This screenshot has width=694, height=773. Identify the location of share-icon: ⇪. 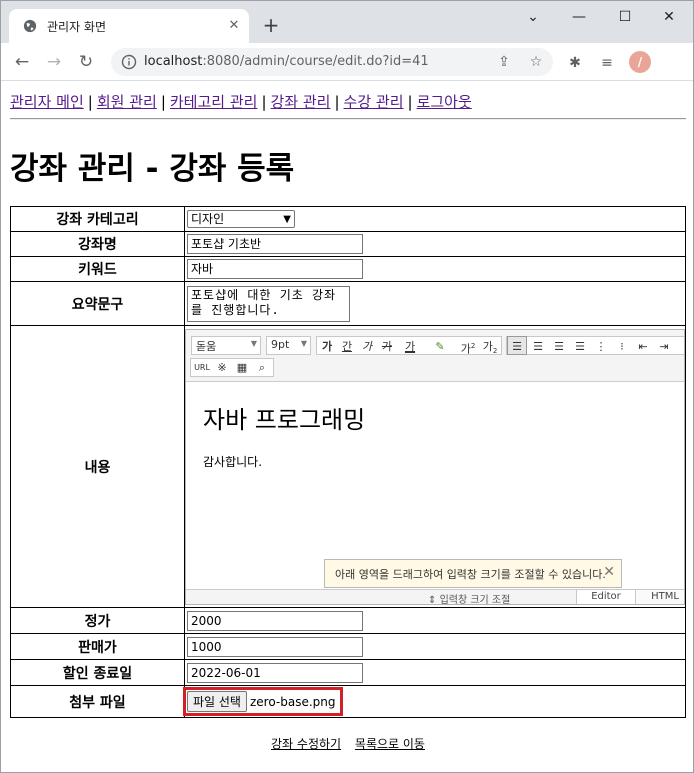
(504, 62).